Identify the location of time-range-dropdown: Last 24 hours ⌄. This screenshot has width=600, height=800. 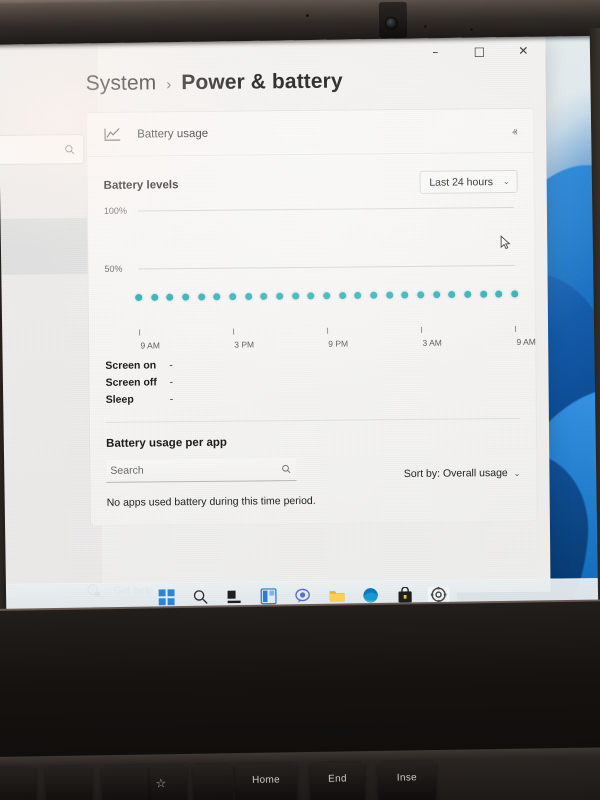
(468, 181).